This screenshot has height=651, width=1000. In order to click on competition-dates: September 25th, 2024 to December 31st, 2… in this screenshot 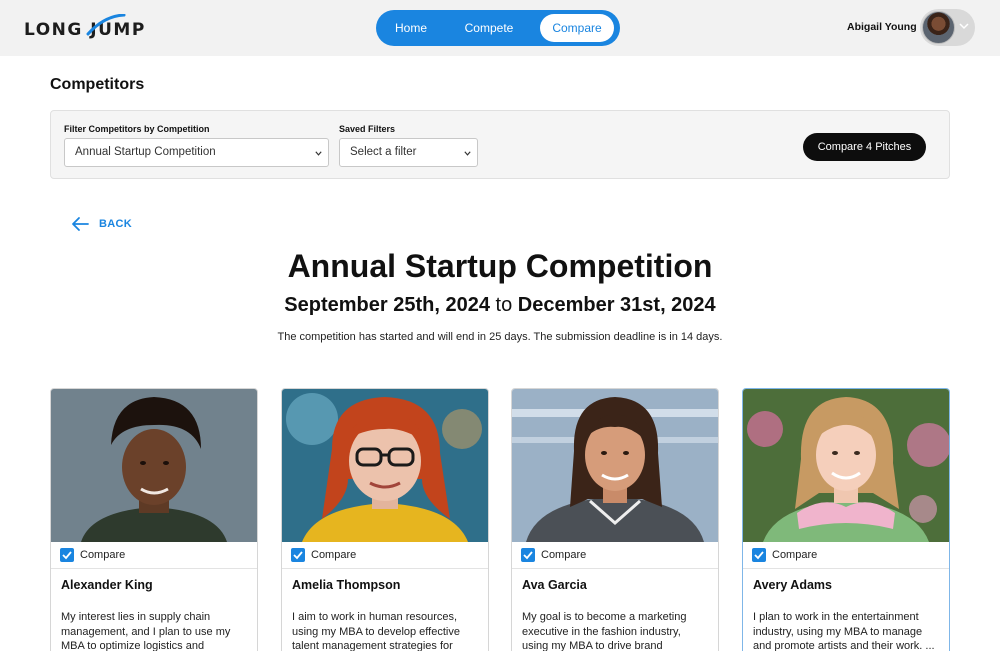, I will do `click(500, 305)`.